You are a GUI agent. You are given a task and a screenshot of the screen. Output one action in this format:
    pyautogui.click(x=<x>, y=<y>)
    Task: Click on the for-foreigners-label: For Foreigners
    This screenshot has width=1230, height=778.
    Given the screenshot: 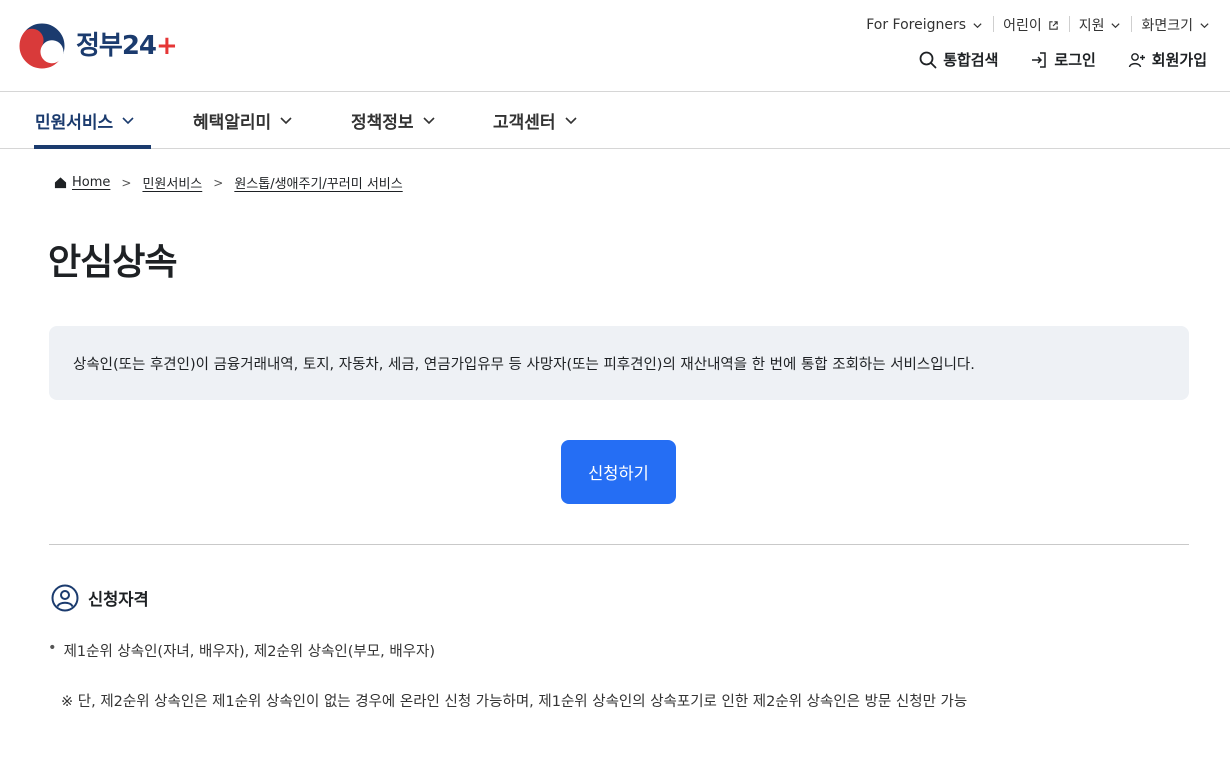 What is the action you would take?
    pyautogui.click(x=916, y=25)
    